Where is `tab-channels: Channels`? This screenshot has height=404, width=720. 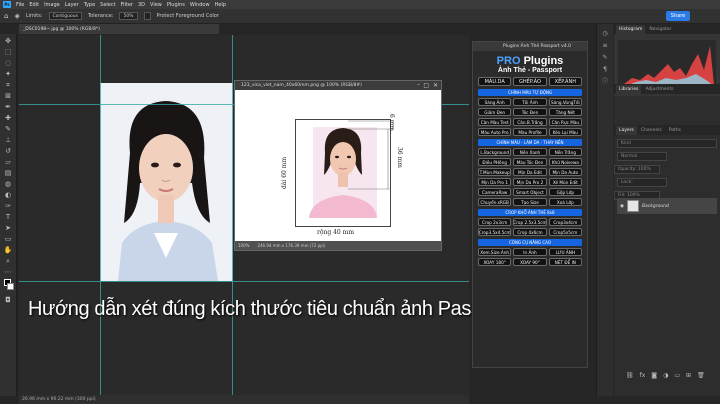 tab-channels: Channels is located at coordinates (651, 130).